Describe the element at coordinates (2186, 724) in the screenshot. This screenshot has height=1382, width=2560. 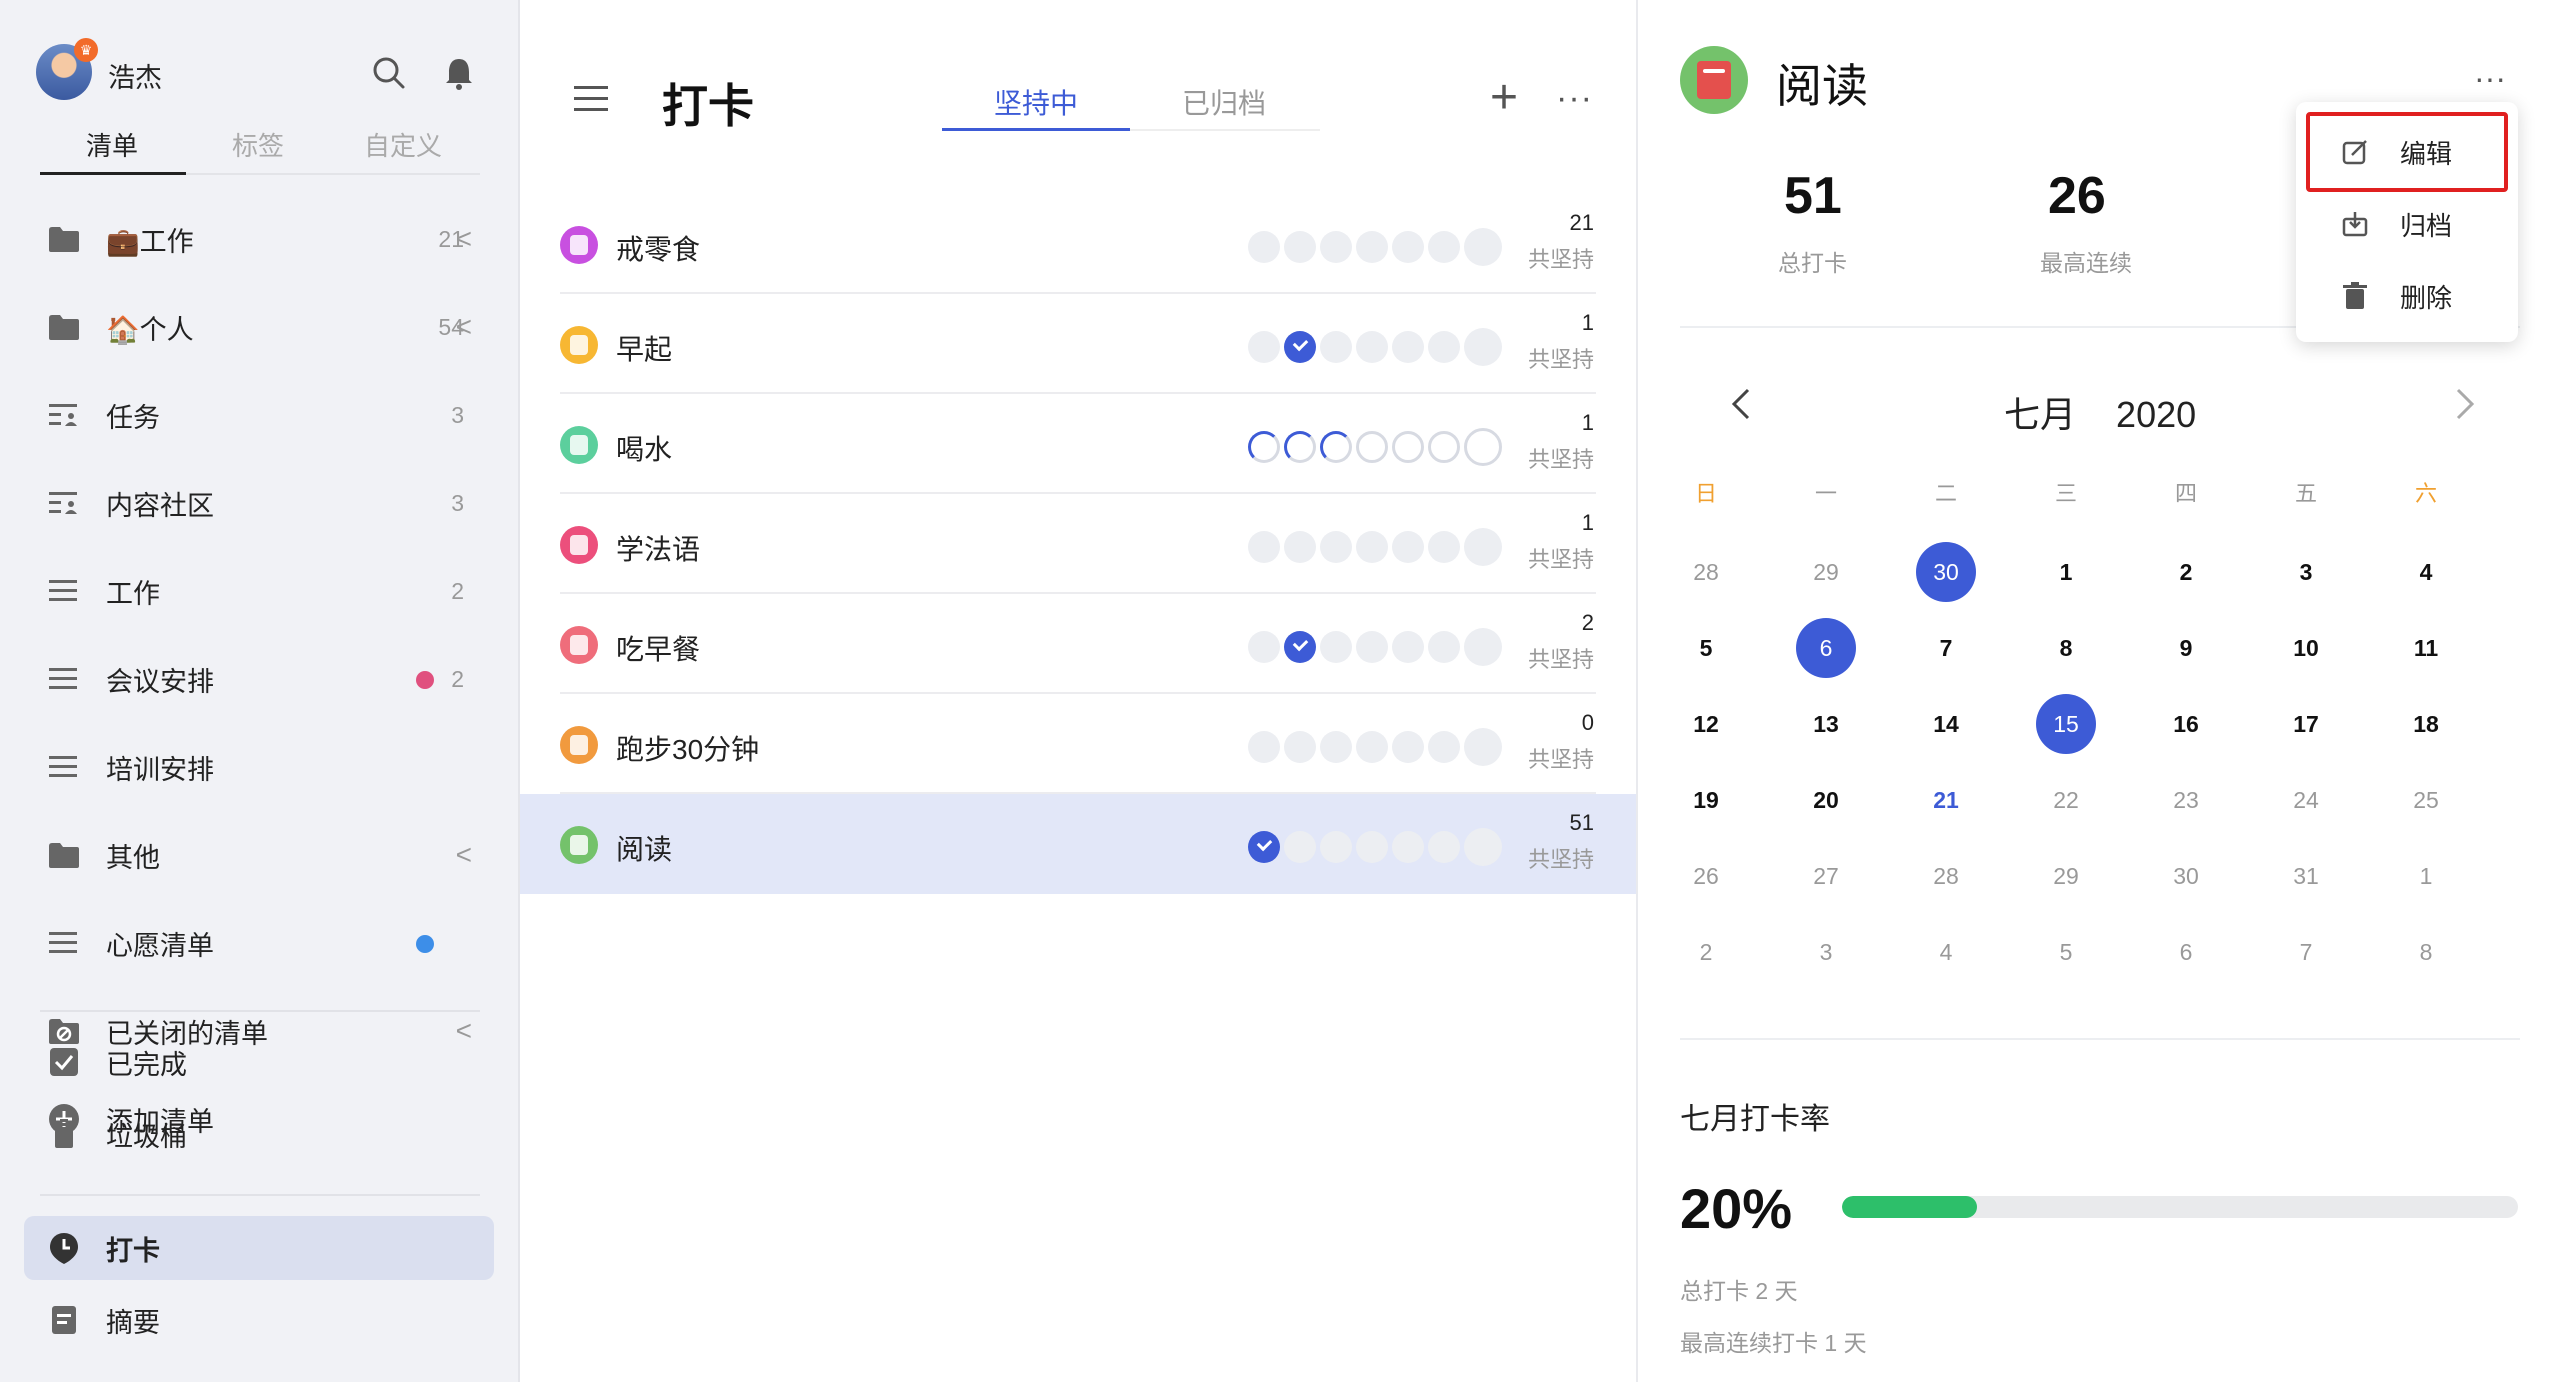
I see `calendar-day: 16` at that location.